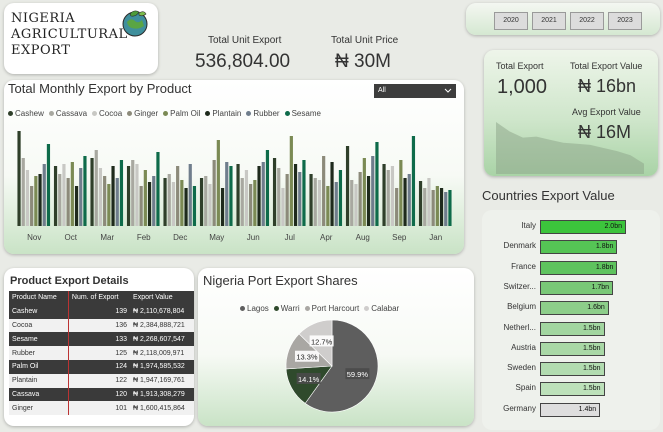  What do you see at coordinates (319, 203) in the screenshot?
I see `bar-apr-cocoa` at bounding box center [319, 203].